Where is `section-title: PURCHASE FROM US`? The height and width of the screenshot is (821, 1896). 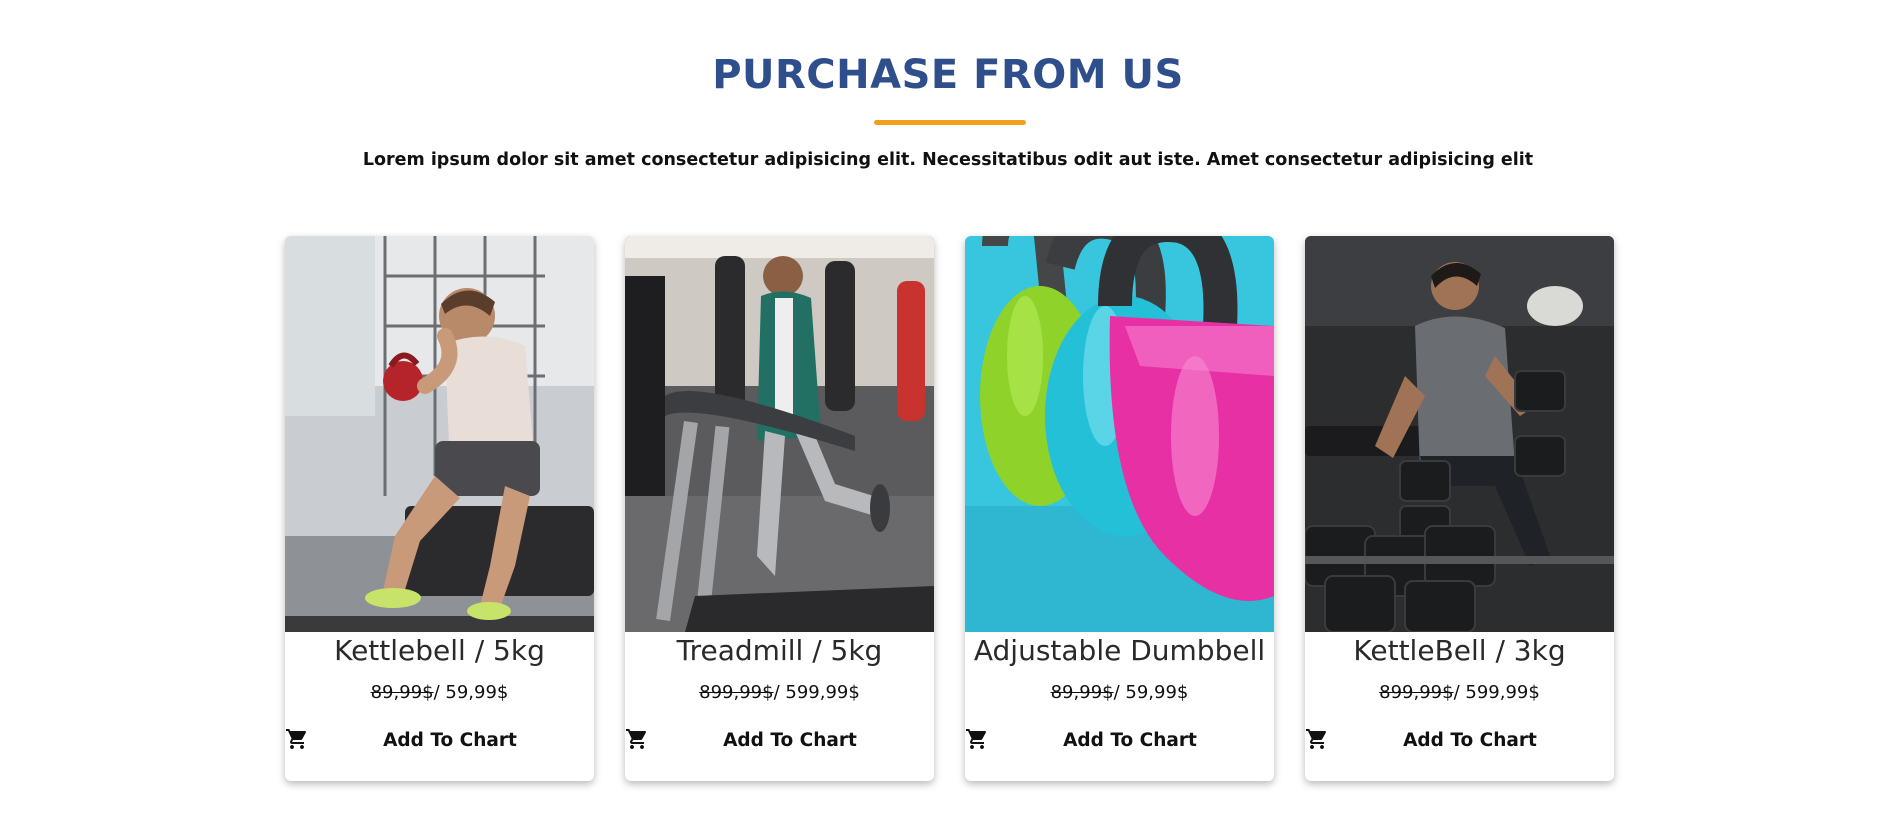 section-title: PURCHASE FROM US is located at coordinates (948, 75).